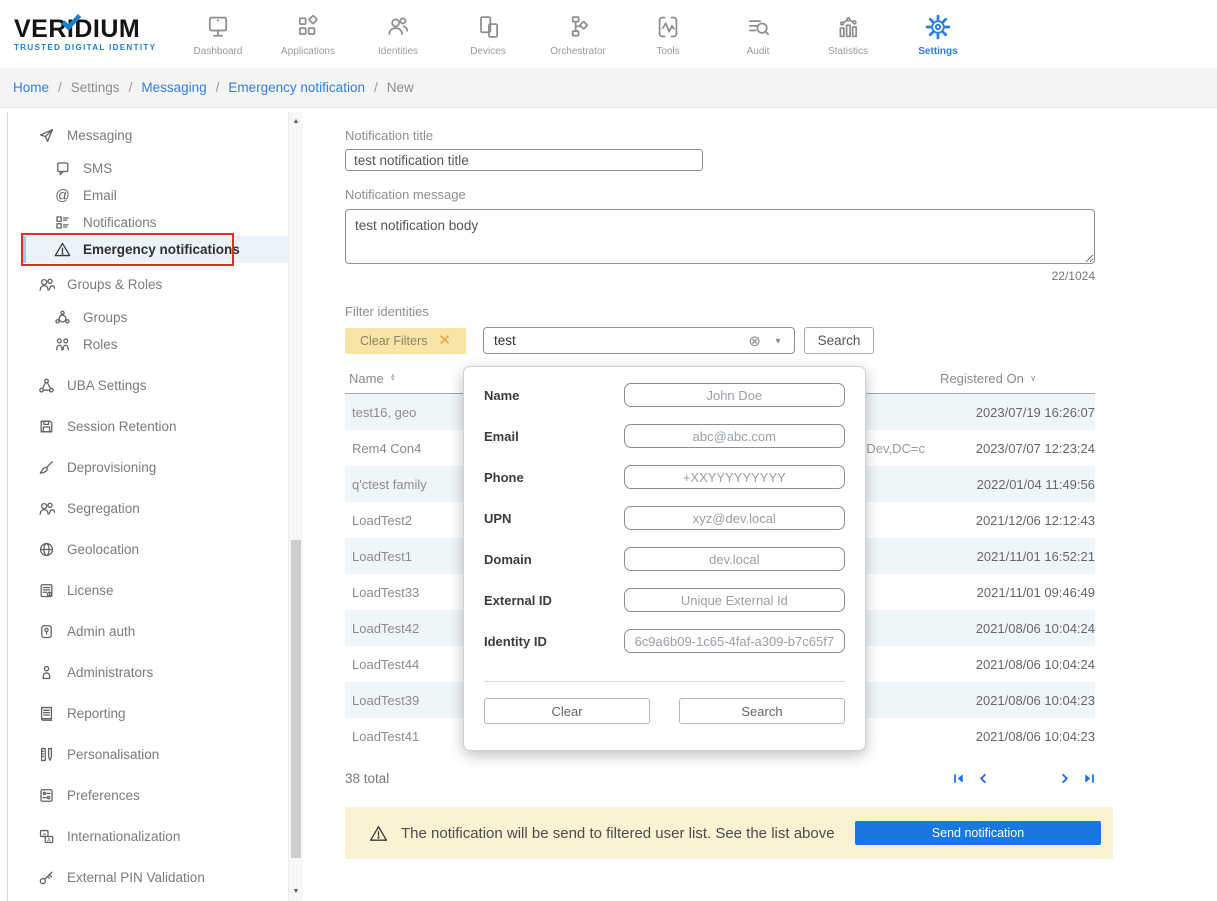 The width and height of the screenshot is (1217, 901). I want to click on registered-on-cell: 2021/08/06 10:04:23, so click(1035, 700).